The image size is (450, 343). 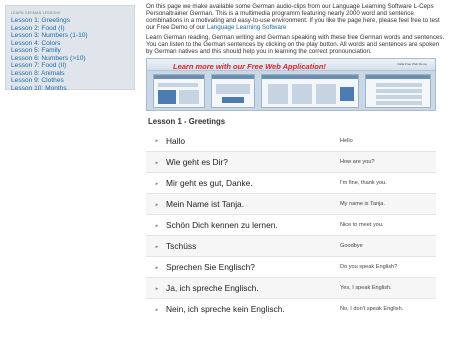 I want to click on english-translation: Hello, so click(x=346, y=140).